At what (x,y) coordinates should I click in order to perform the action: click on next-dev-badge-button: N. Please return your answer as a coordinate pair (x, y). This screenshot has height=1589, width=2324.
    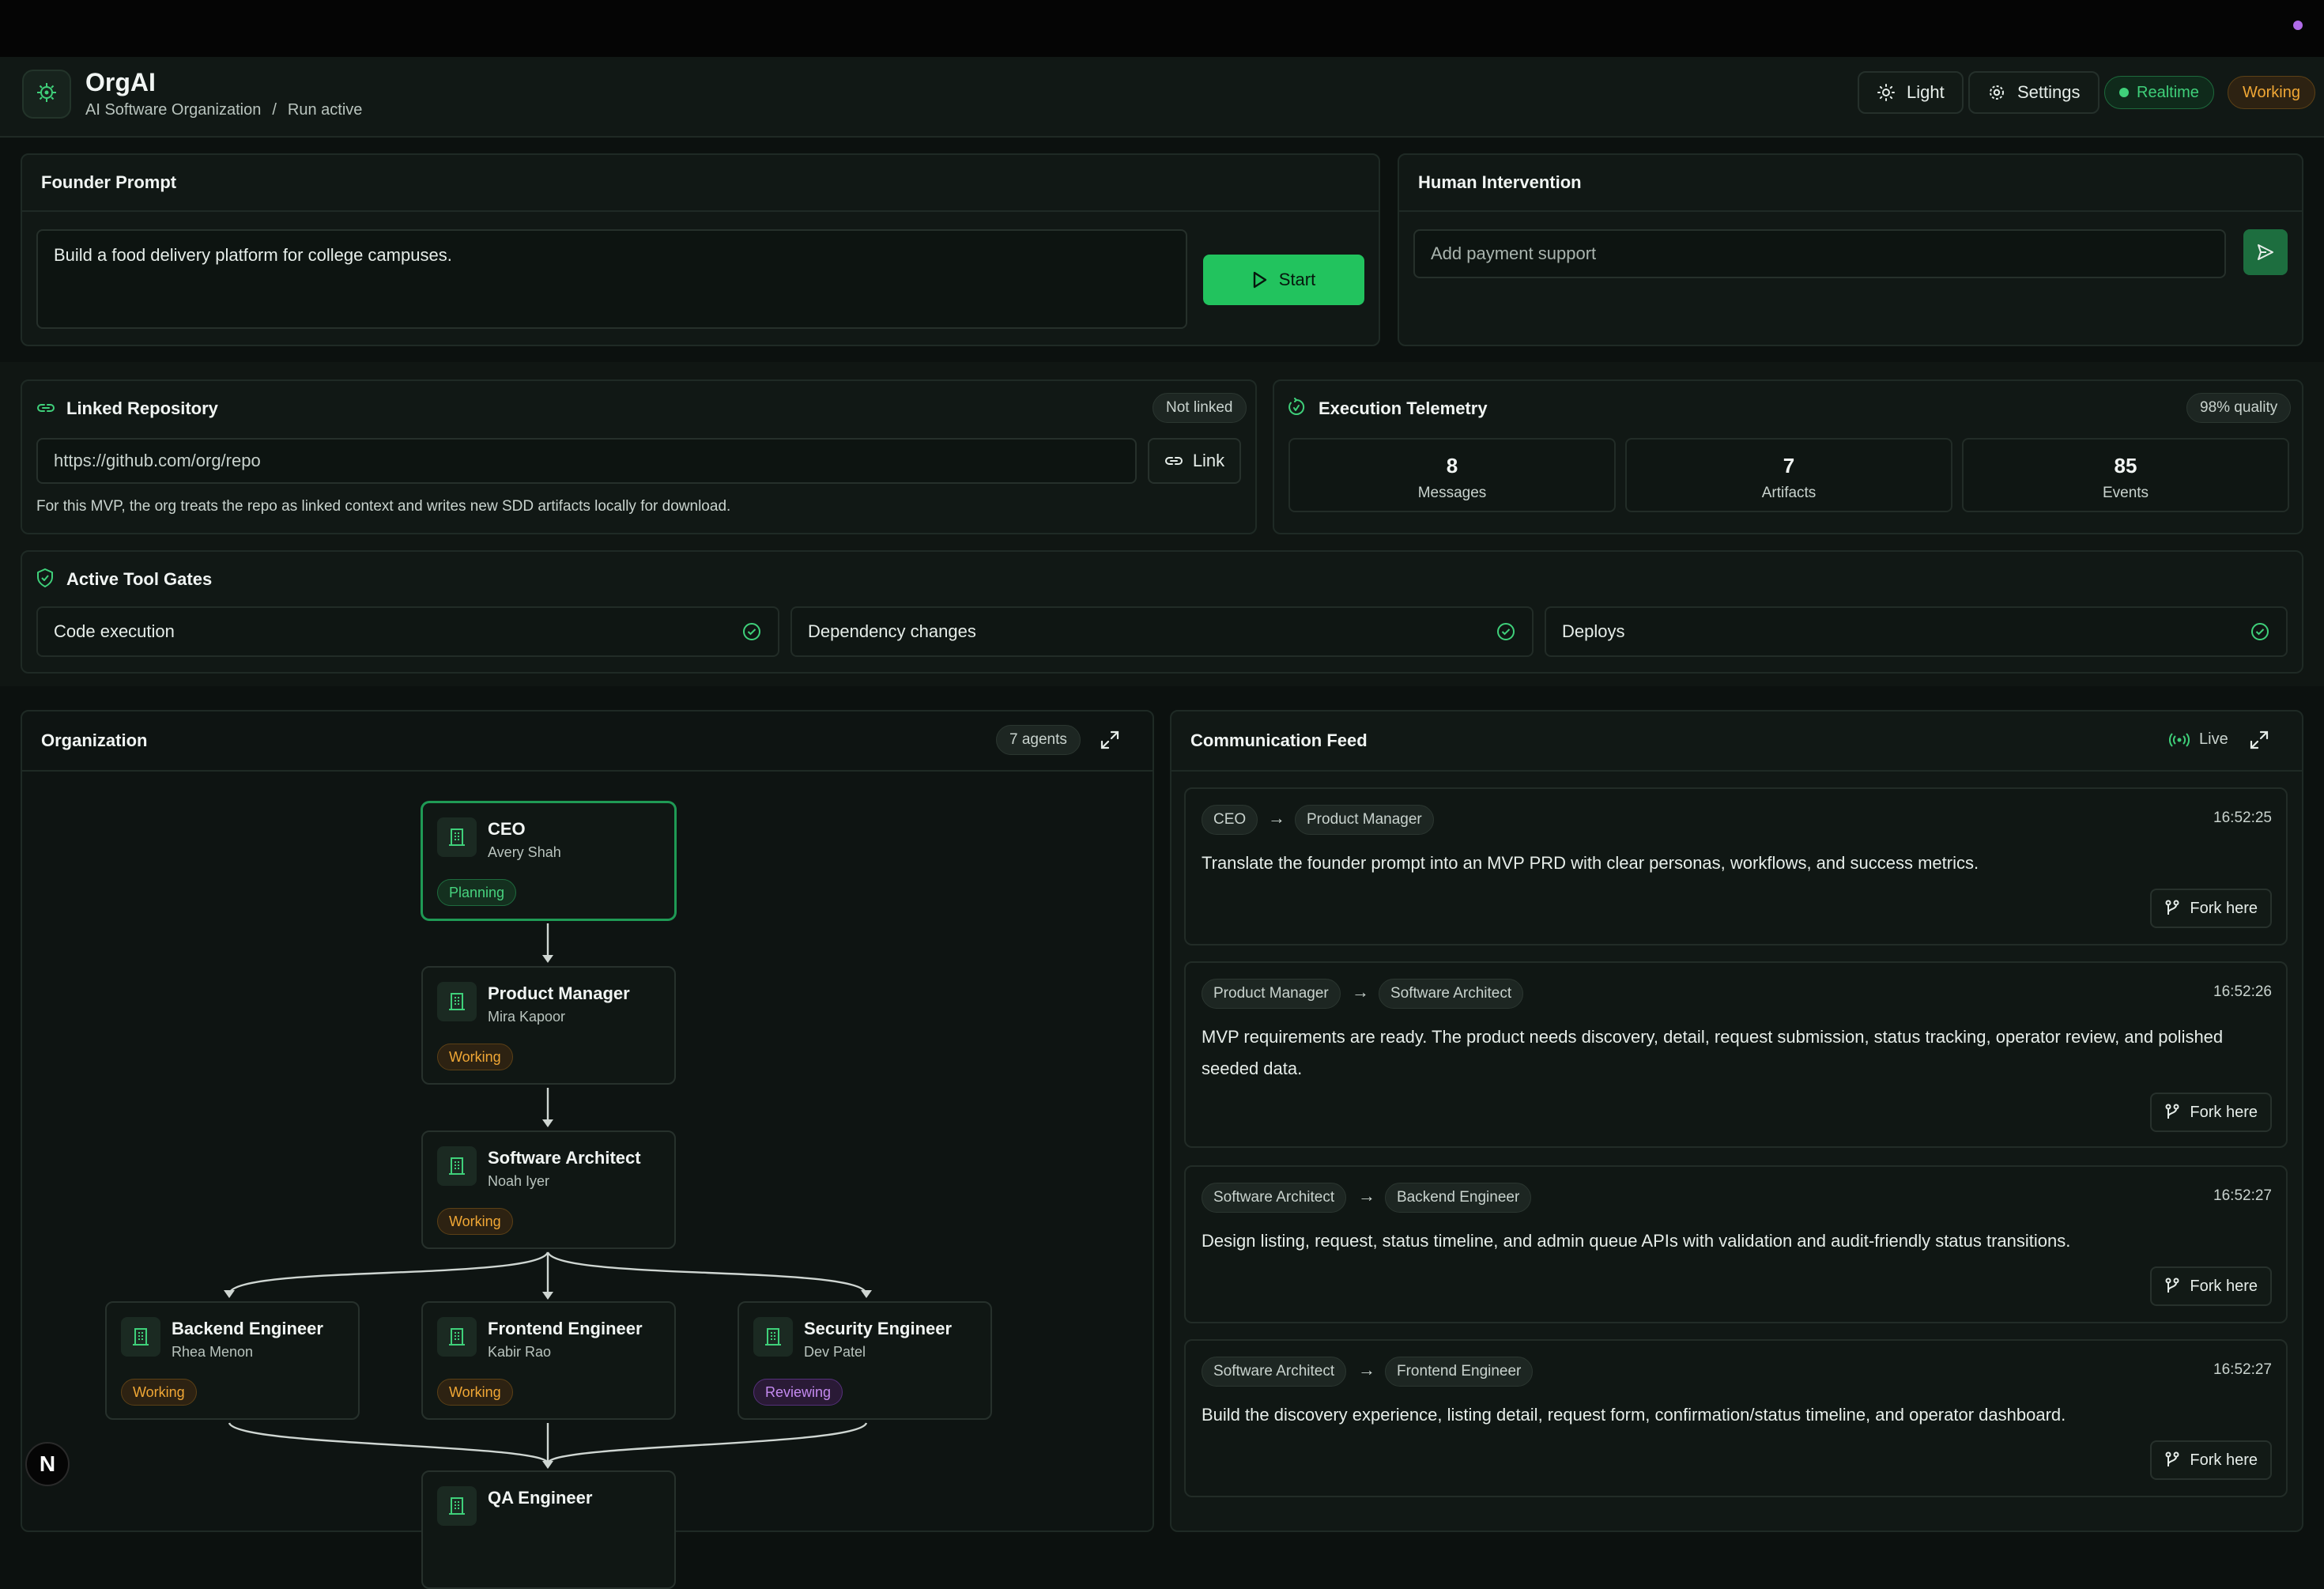
    Looking at the image, I should click on (47, 1464).